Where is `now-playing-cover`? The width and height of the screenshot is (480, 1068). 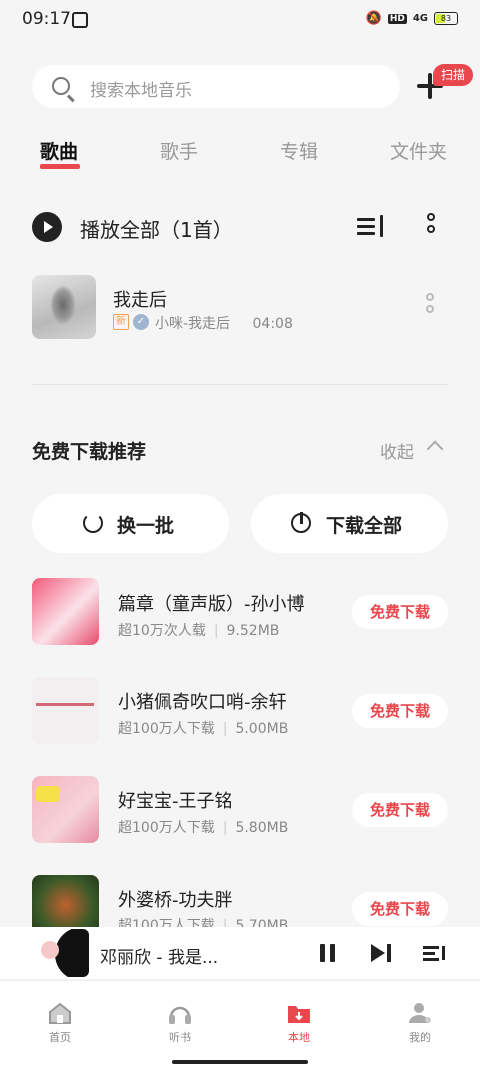 now-playing-cover is located at coordinates (61, 953).